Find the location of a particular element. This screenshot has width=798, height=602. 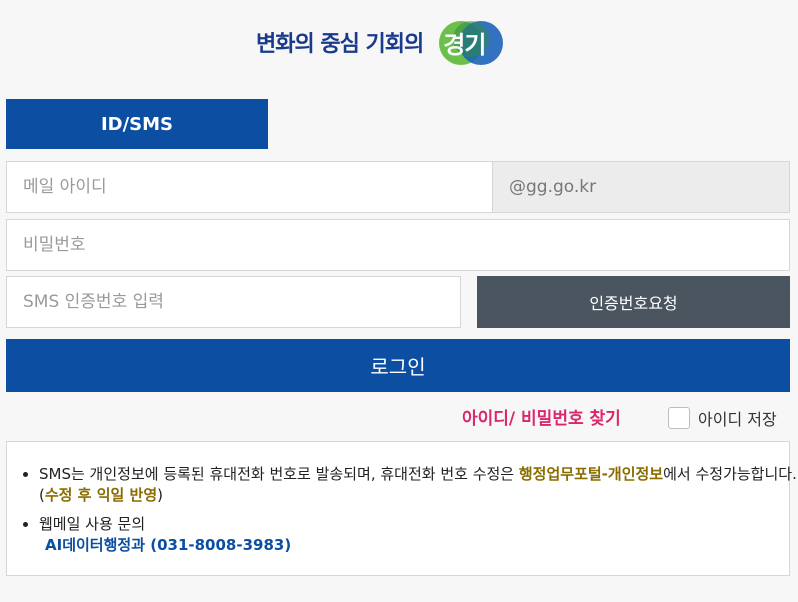

sms-code-input is located at coordinates (233, 302).